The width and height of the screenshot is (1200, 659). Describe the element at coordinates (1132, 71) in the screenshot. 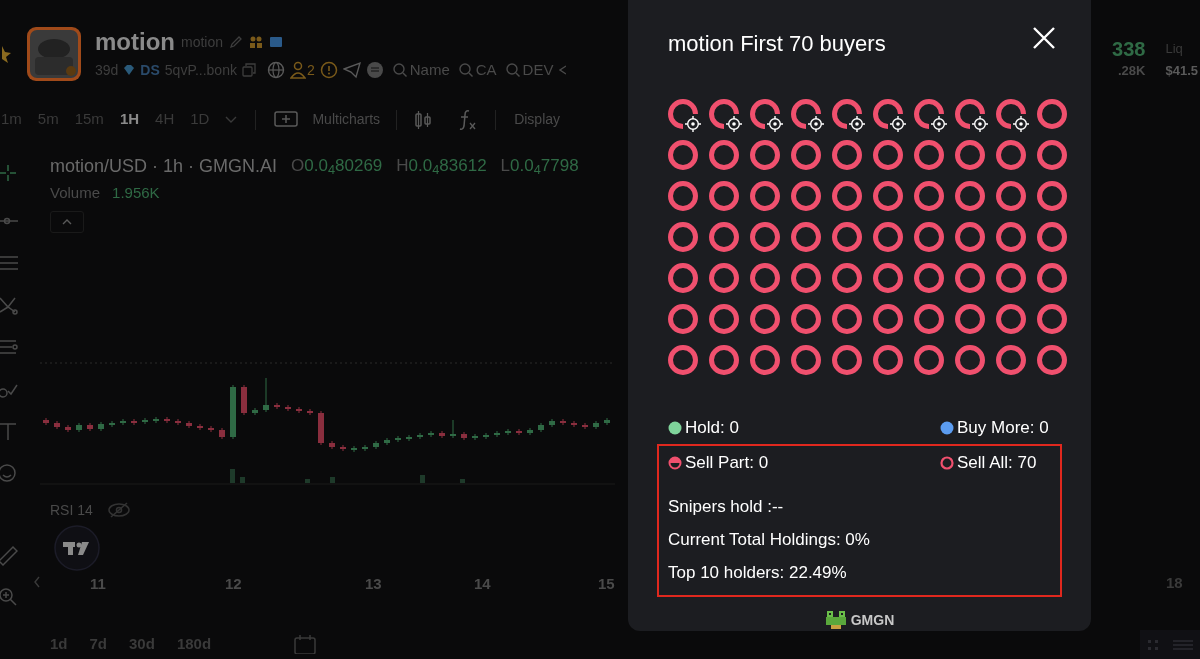

I see `stat-value: .28K` at that location.